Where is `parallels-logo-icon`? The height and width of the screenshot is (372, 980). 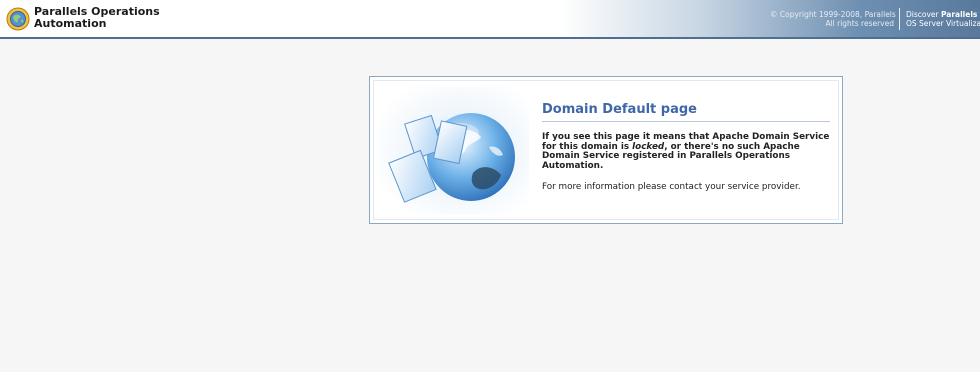 parallels-logo-icon is located at coordinates (18, 19).